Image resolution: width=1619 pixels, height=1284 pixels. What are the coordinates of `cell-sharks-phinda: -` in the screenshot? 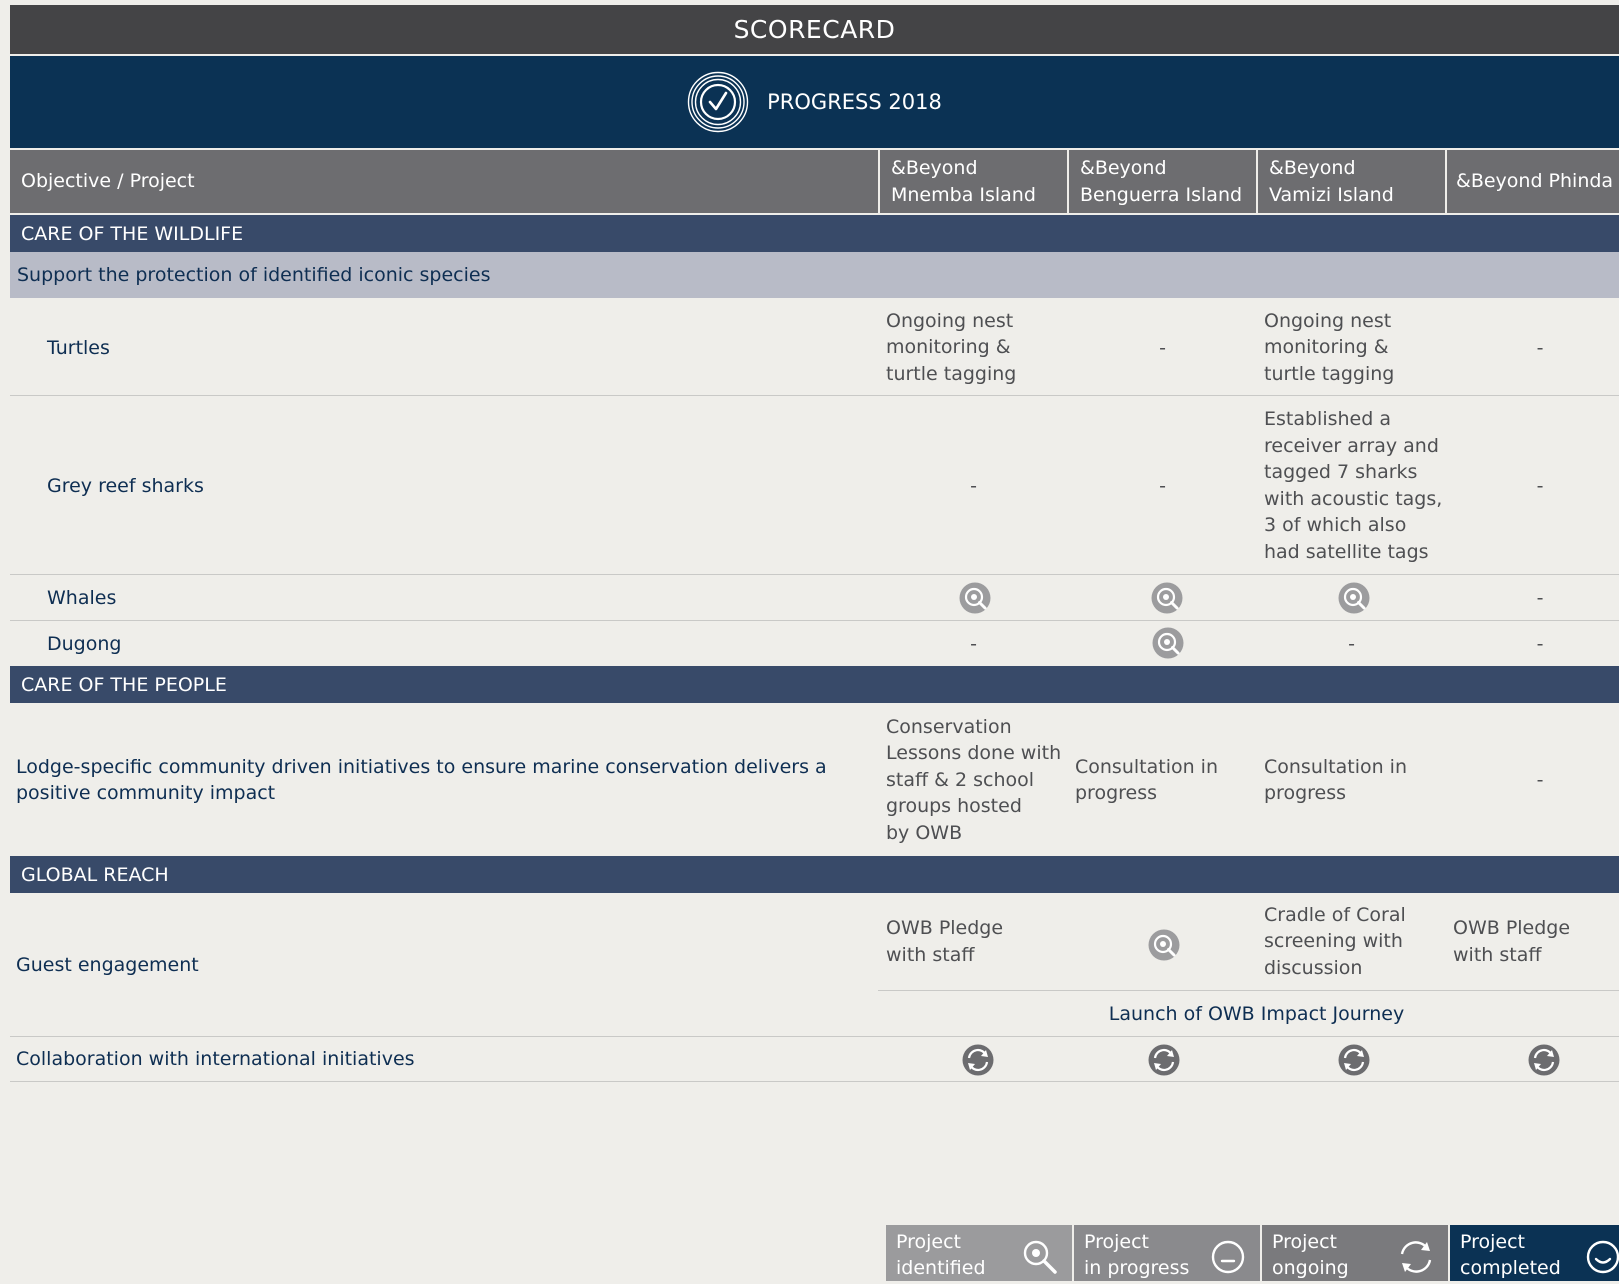 It's located at (1540, 485).